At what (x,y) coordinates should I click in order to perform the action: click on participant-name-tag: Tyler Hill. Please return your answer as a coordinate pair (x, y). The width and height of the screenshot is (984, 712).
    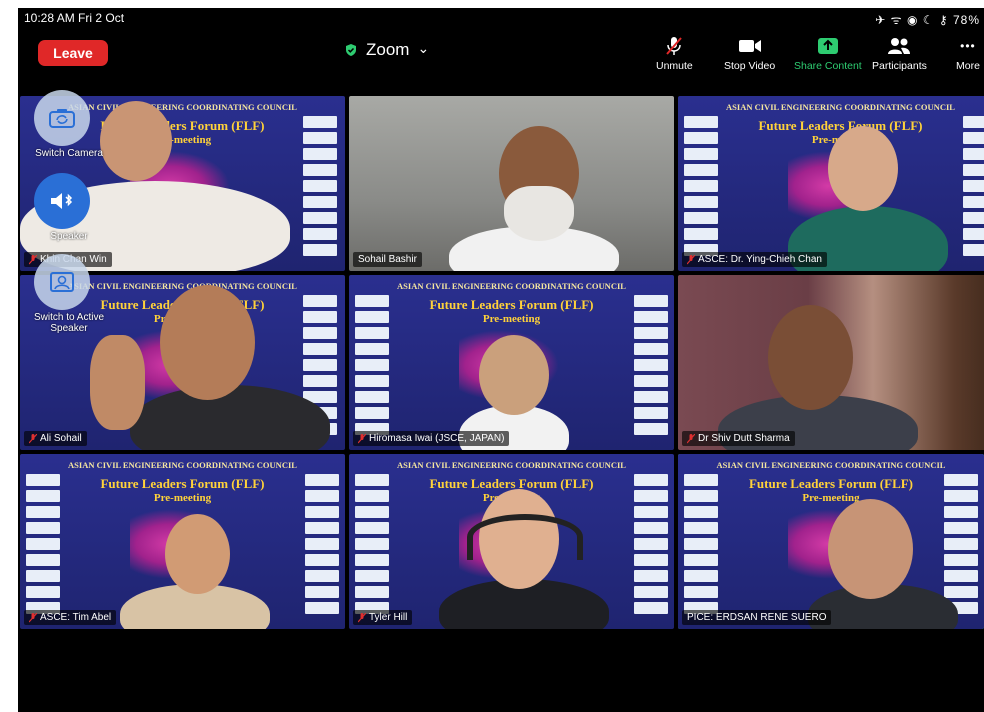
    Looking at the image, I should click on (383, 617).